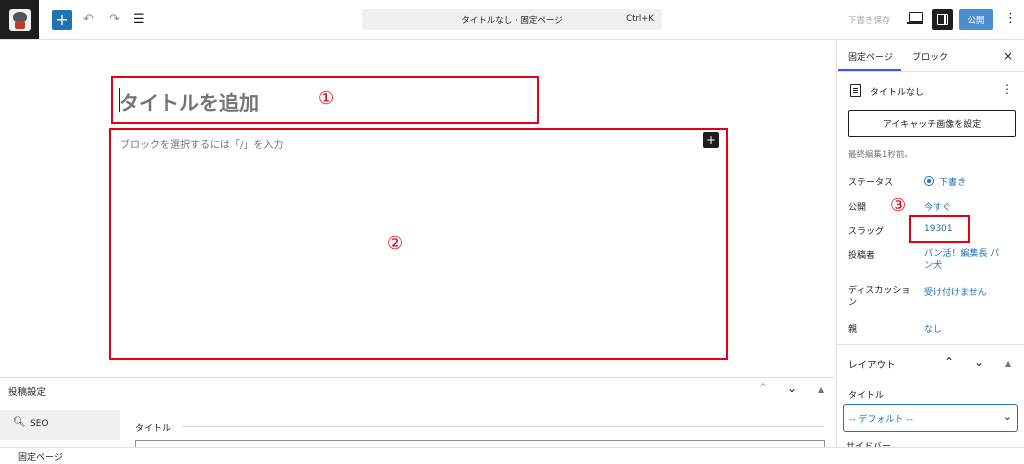 This screenshot has width=1024, height=464. What do you see at coordinates (881, 420) in the screenshot?
I see `template-select-value: -- デフォルト --` at bounding box center [881, 420].